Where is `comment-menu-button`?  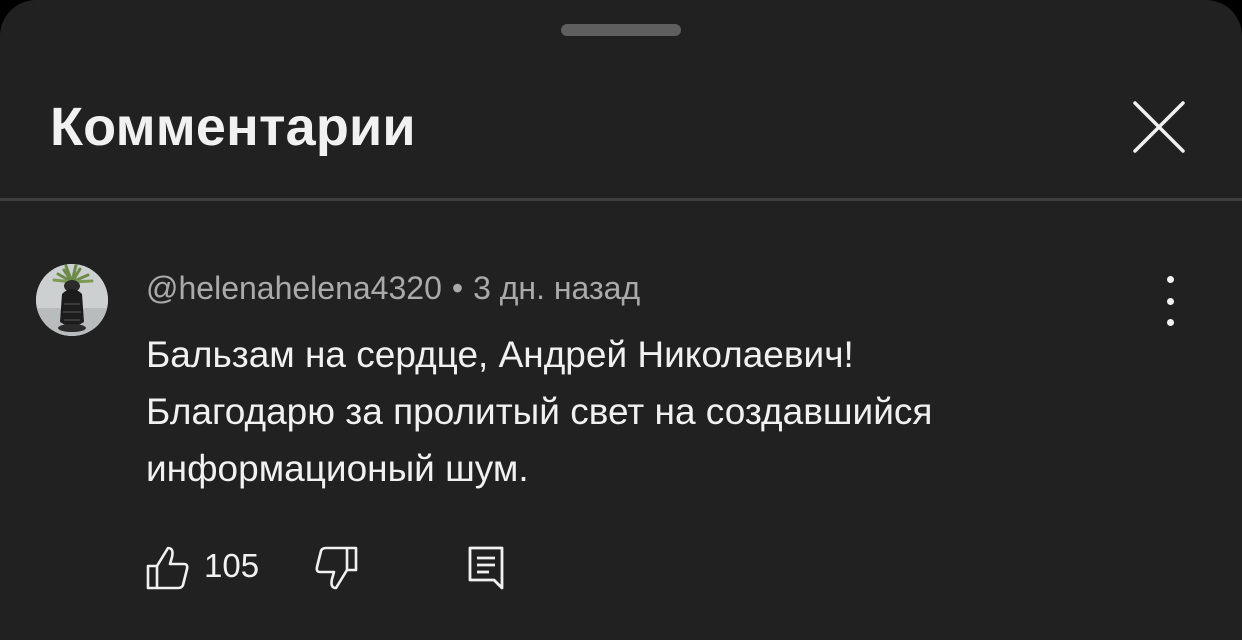
comment-menu-button is located at coordinates (1170, 301).